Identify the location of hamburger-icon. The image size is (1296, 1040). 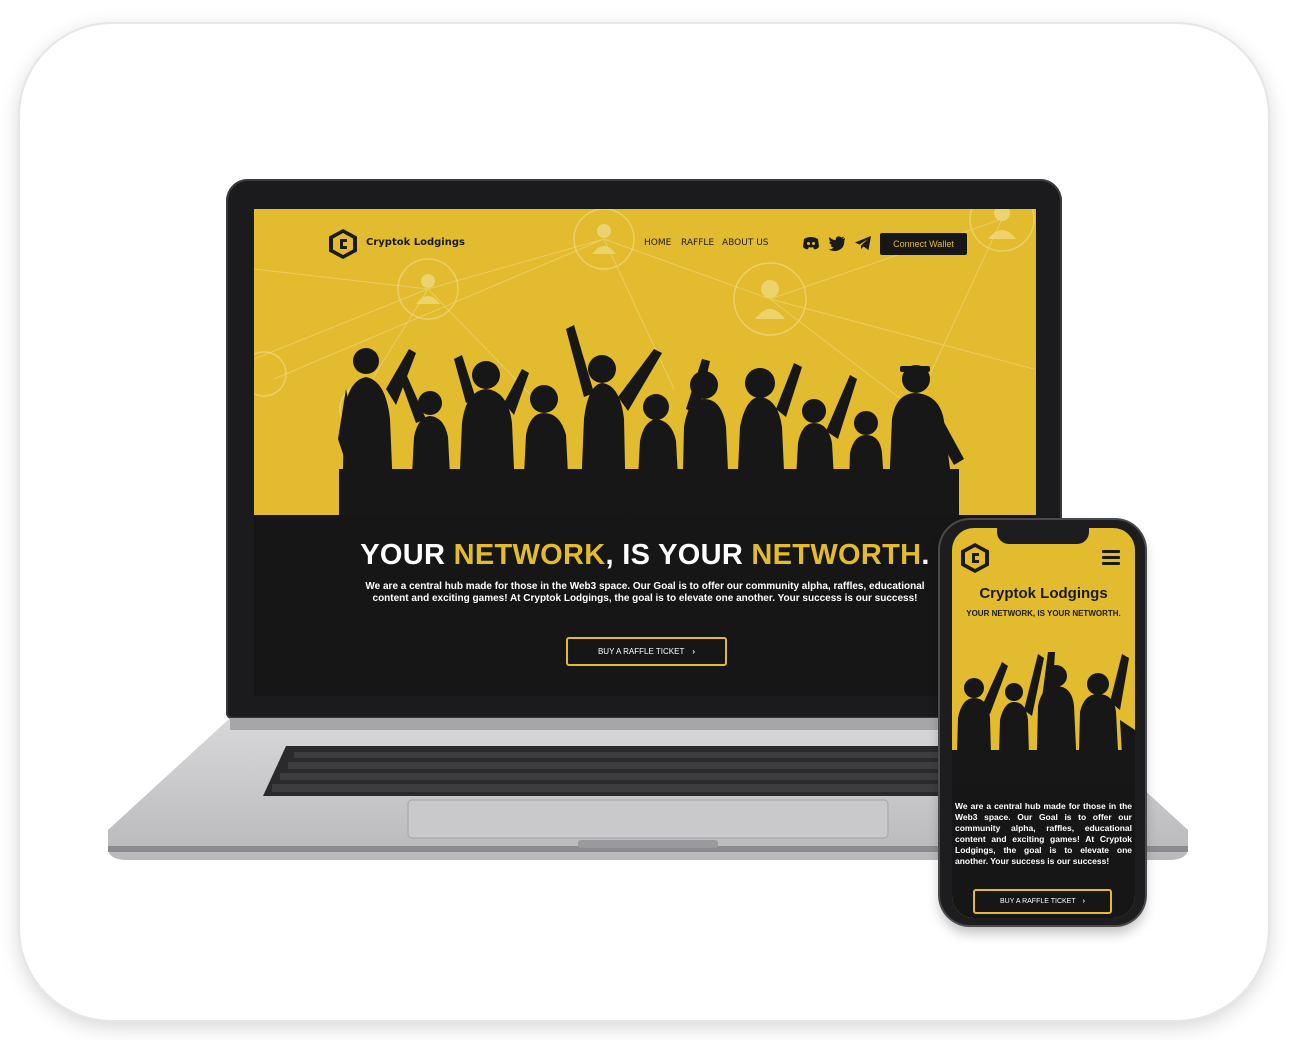
(1111, 558).